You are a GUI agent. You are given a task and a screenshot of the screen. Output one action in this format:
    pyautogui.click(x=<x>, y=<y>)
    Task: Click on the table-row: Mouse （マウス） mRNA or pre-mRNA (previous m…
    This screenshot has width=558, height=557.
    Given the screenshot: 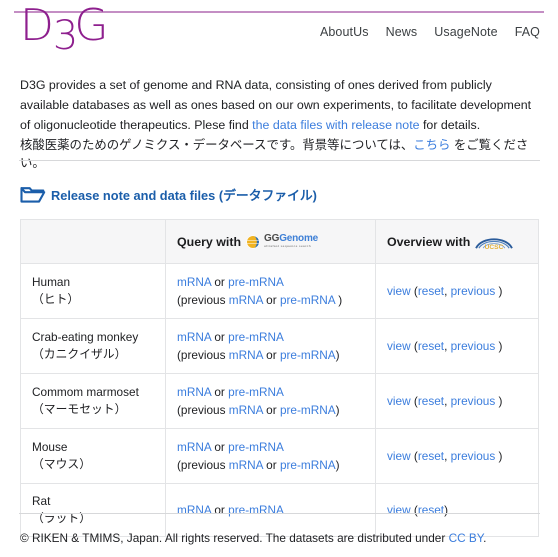 What is the action you would take?
    pyautogui.click(x=279, y=456)
    